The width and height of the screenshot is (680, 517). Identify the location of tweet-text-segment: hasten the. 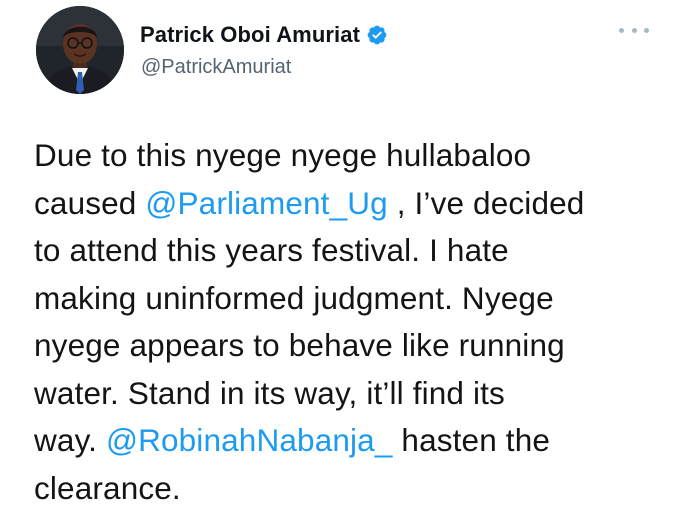
(471, 440).